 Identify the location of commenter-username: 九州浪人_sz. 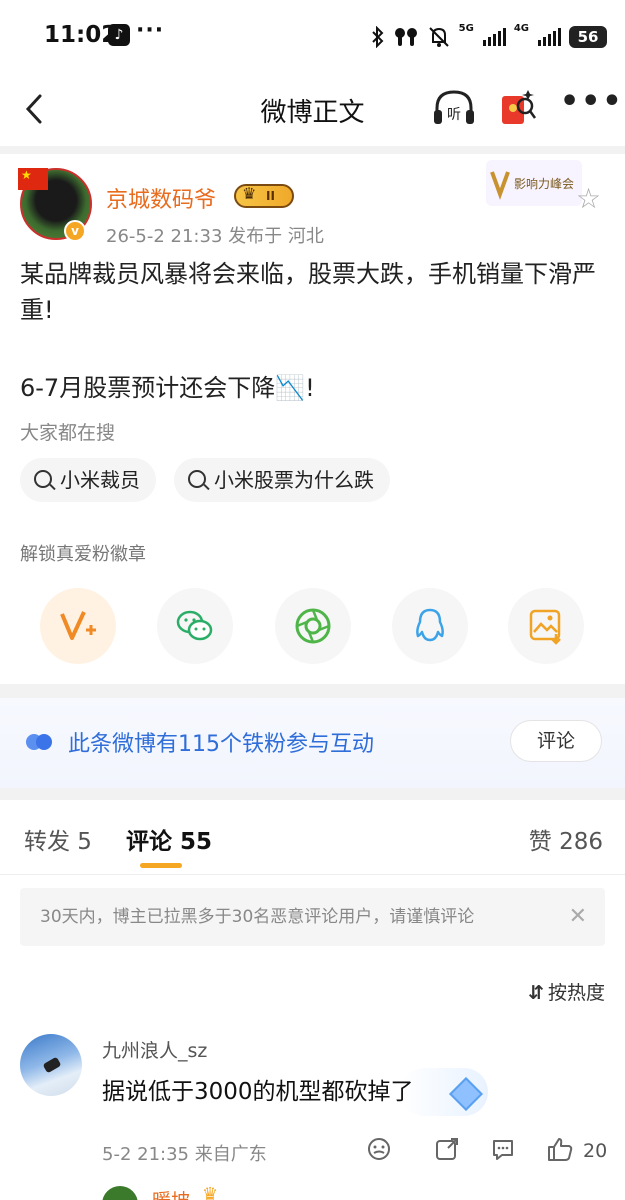
(154, 1049).